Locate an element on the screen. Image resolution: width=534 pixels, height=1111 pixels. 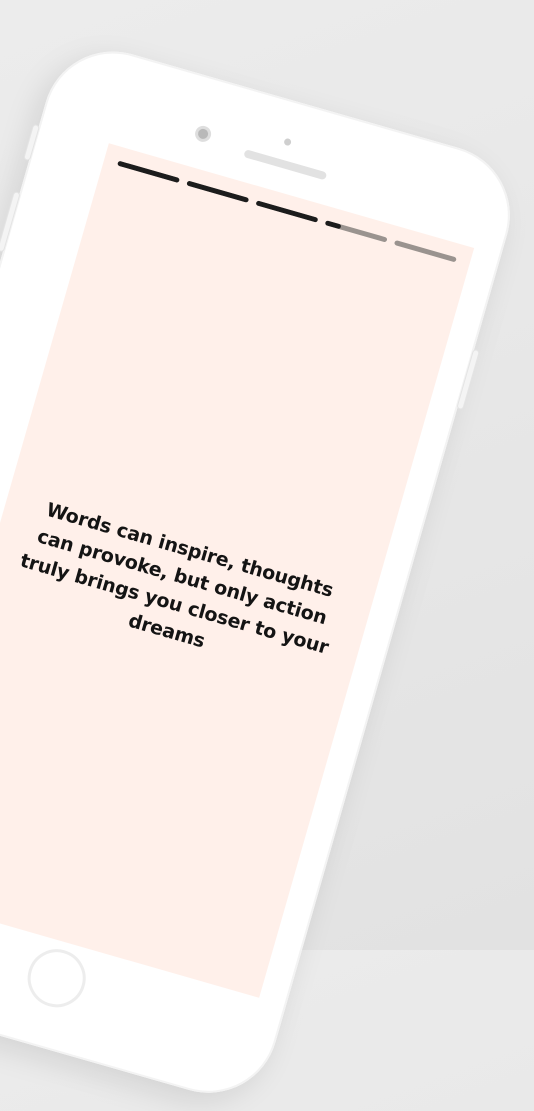
volume-up-button is located at coordinates (10, 222).